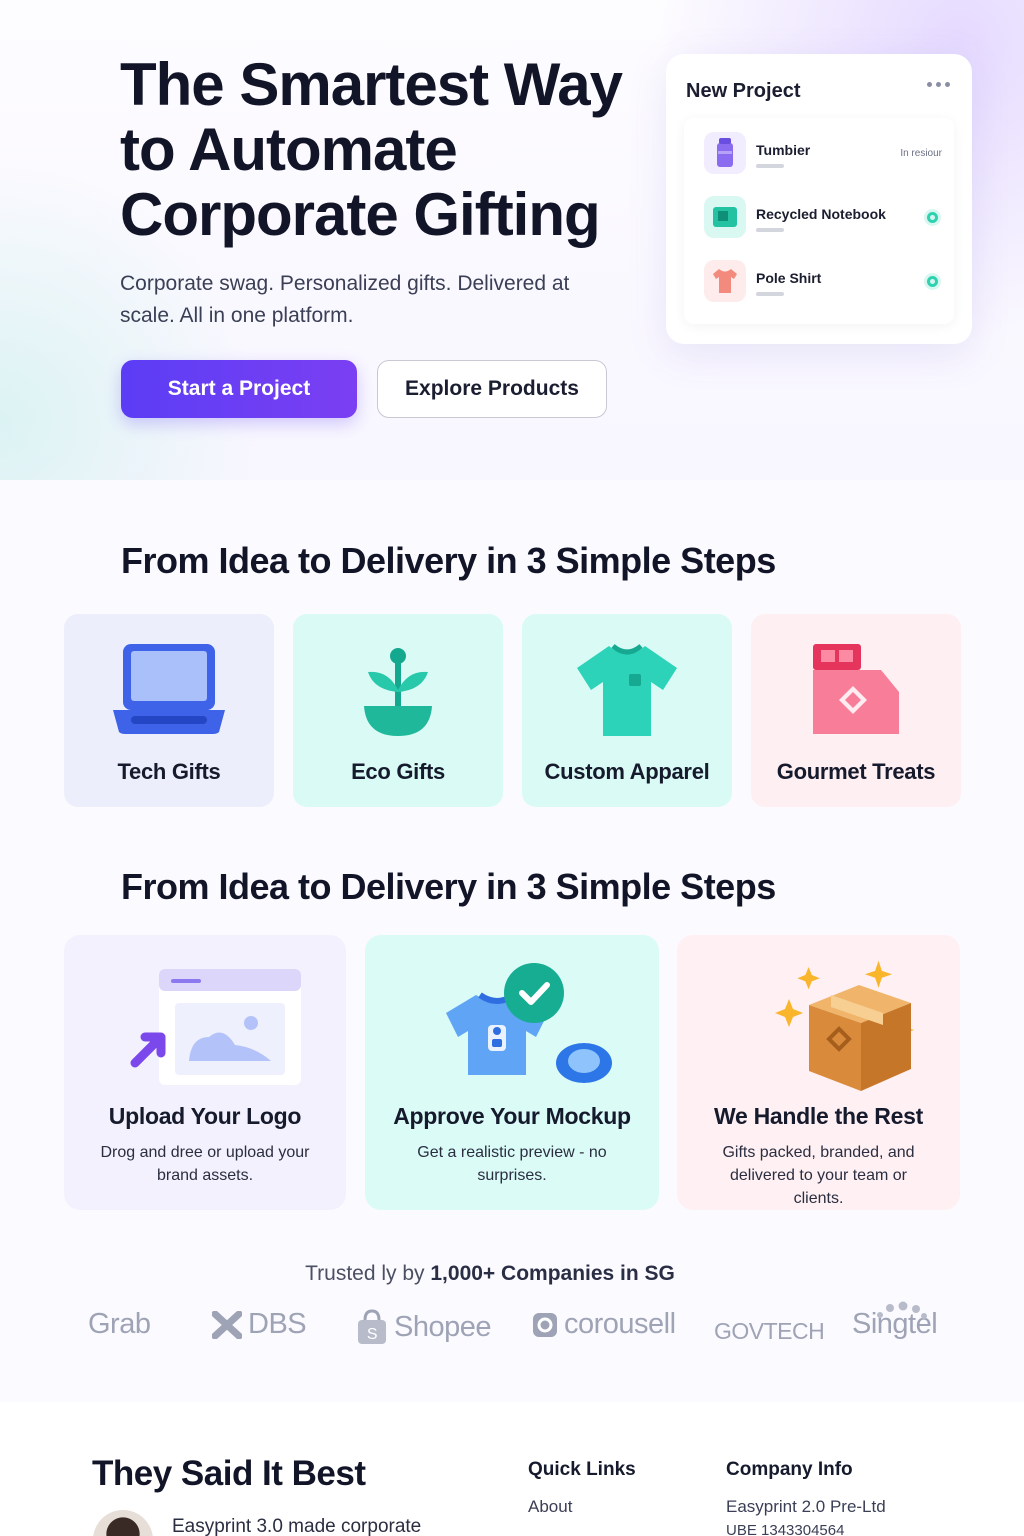 The image size is (1024, 1536). I want to click on grab-logo: Grab, so click(119, 1324).